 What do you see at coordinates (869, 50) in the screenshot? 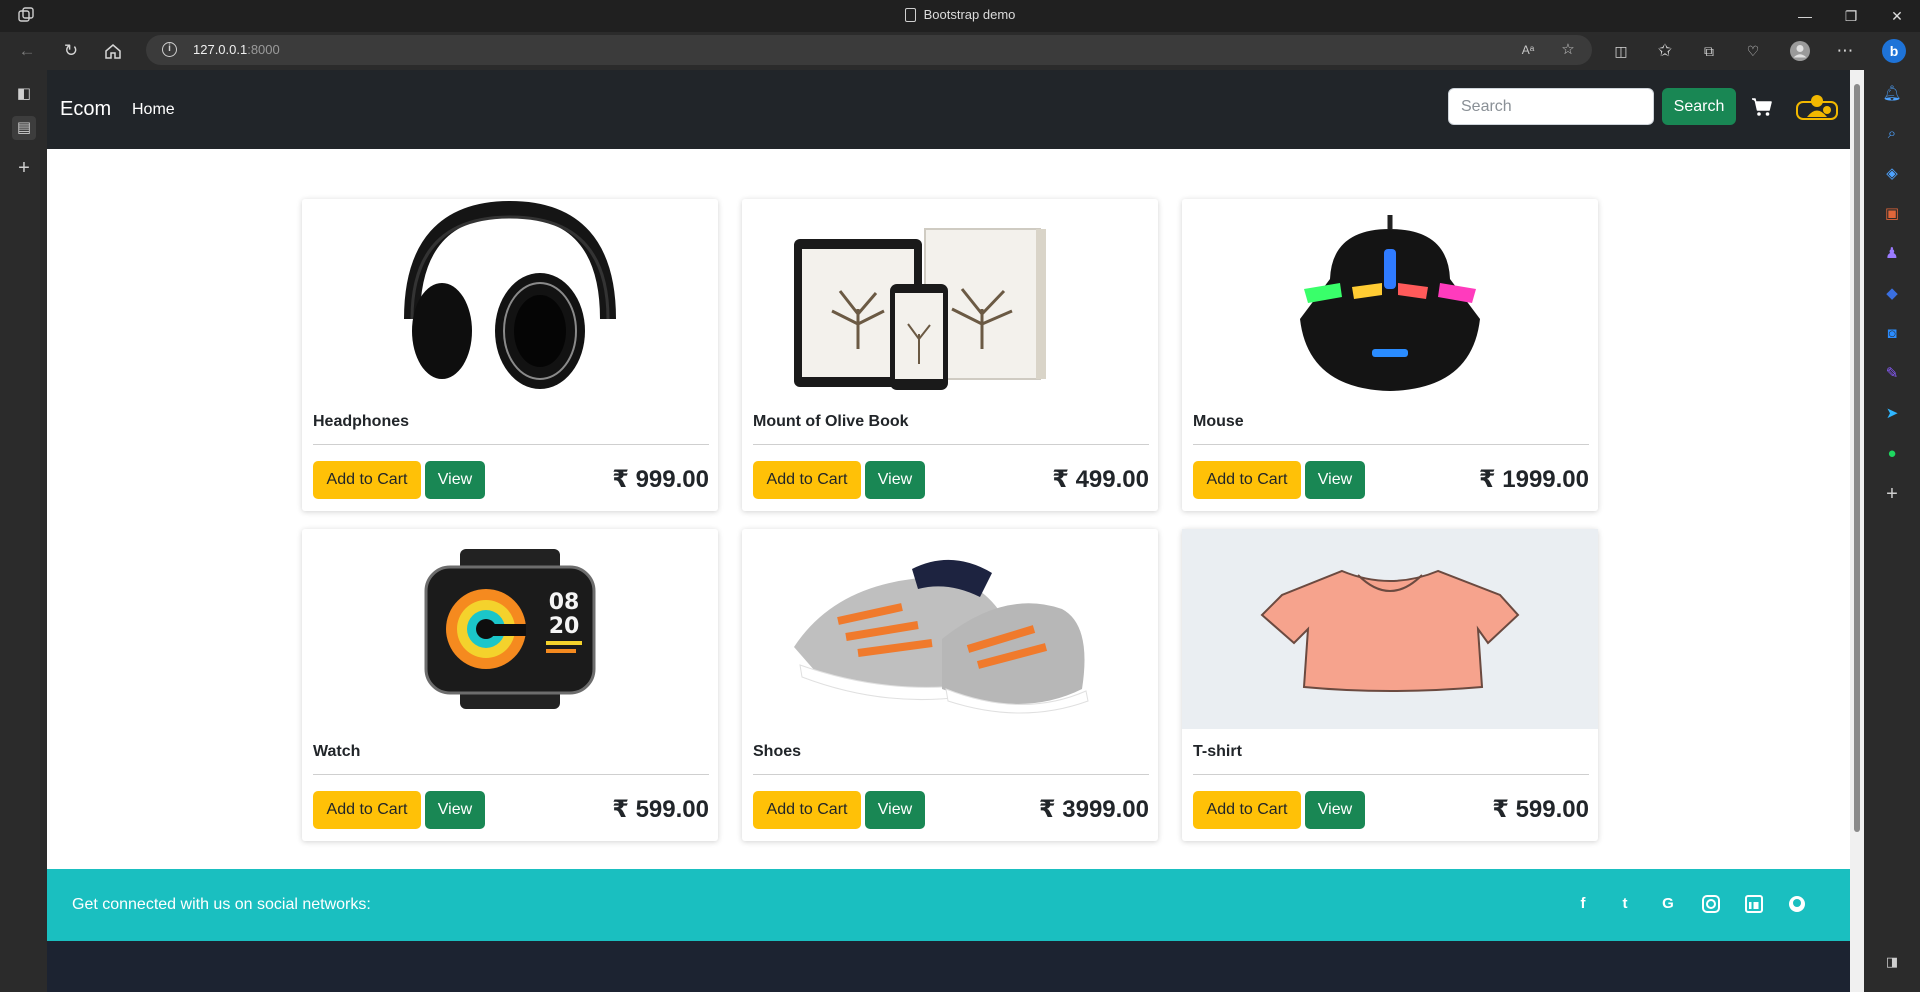
I see `address-bar: i 127.0.0.1:8000 Aᵃ ☆` at bounding box center [869, 50].